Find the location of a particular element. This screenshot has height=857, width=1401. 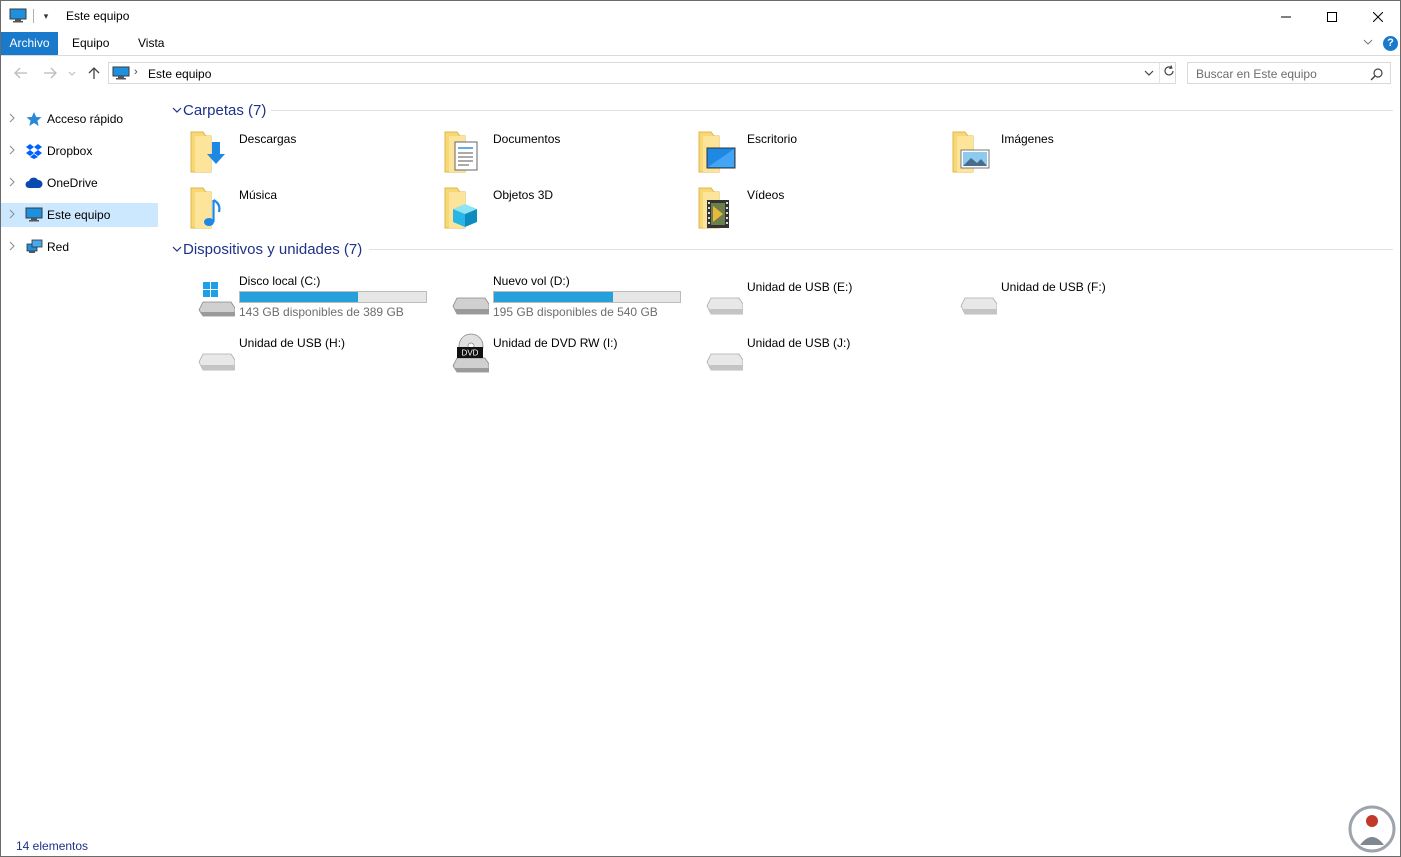

folder-label: Imágenes is located at coordinates (1027, 139).